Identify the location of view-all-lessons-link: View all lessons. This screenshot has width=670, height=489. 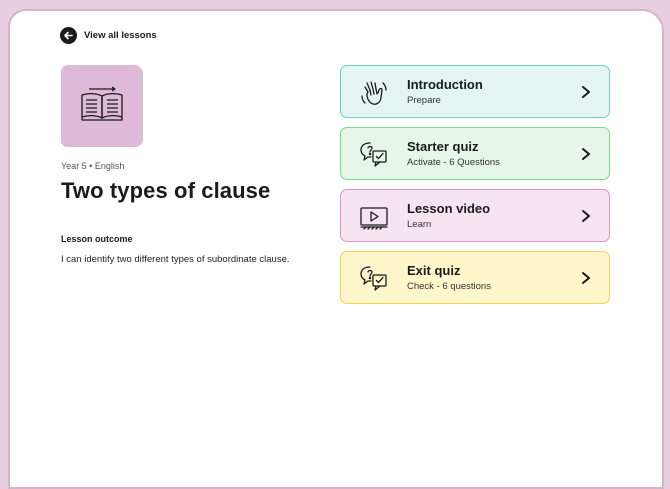
(108, 35).